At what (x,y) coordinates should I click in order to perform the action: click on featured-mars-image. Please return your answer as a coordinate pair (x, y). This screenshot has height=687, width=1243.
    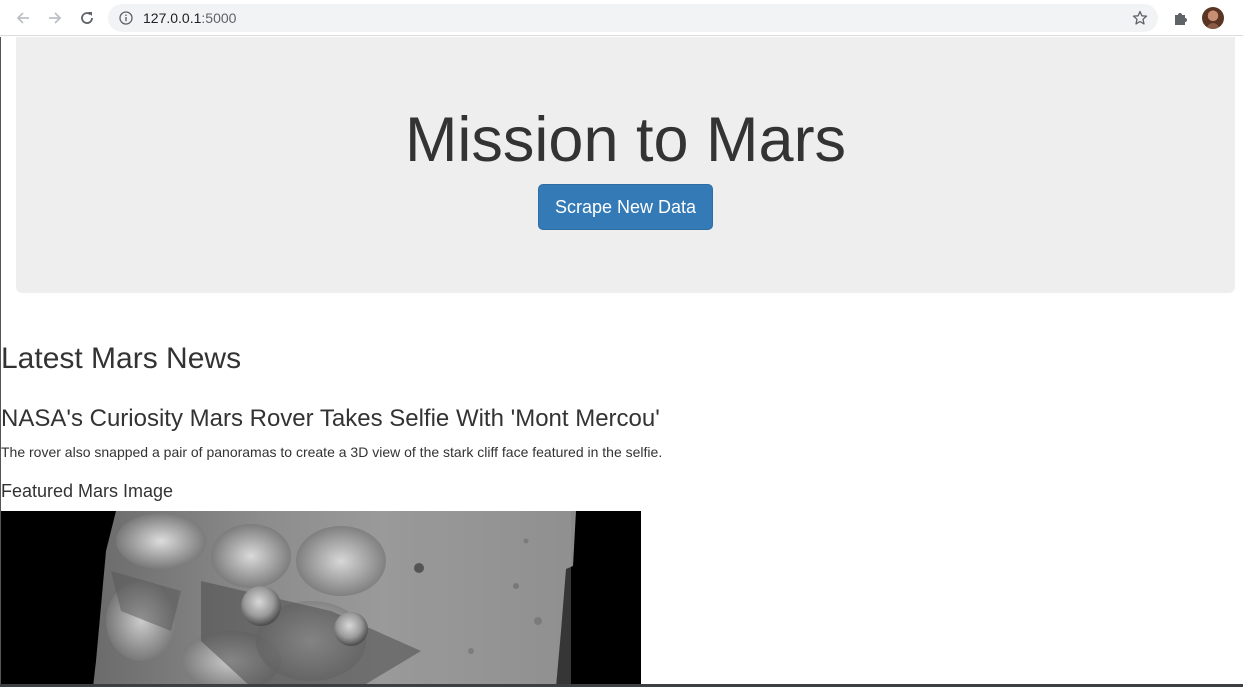
    Looking at the image, I should click on (321, 599).